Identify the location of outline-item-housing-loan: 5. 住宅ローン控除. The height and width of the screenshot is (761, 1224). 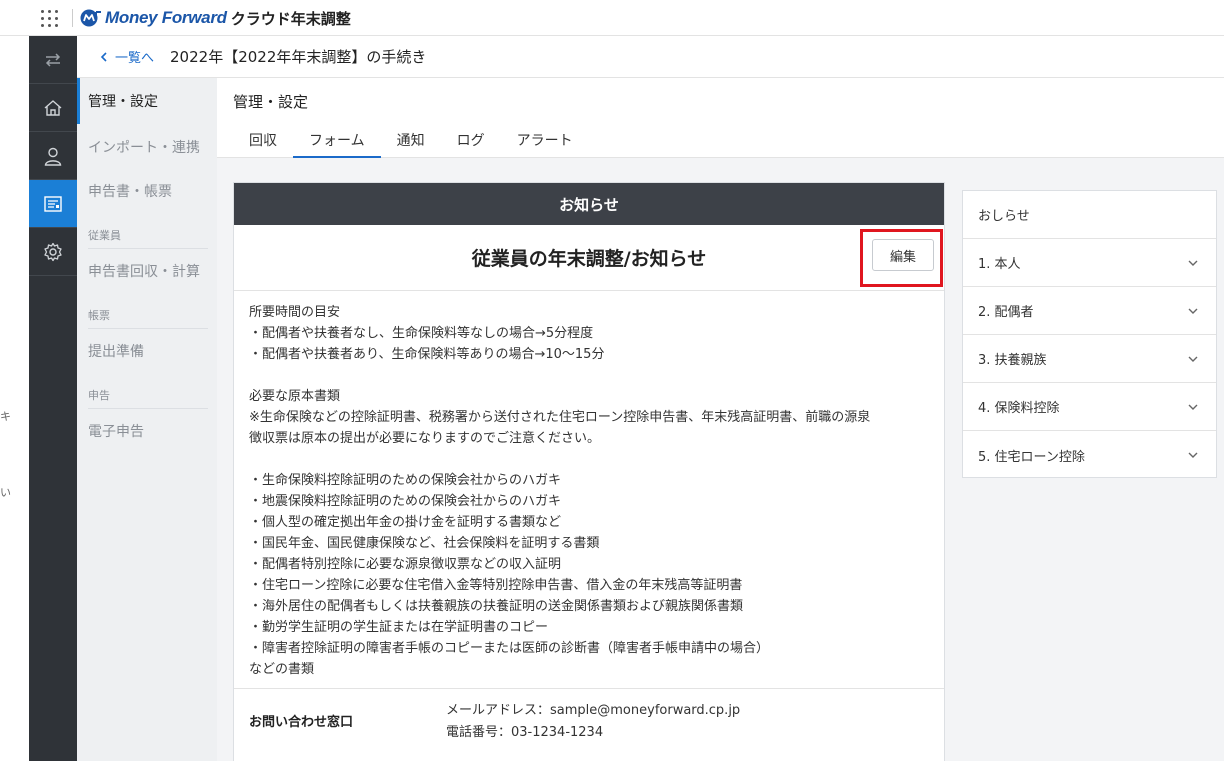
(1089, 455).